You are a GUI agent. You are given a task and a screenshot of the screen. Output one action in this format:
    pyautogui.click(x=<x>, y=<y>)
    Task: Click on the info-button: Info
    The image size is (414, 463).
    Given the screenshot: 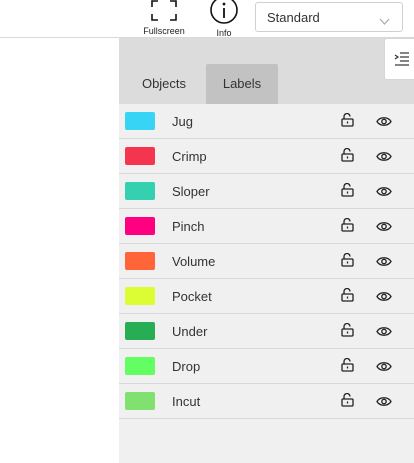 What is the action you would take?
    pyautogui.click(x=224, y=19)
    